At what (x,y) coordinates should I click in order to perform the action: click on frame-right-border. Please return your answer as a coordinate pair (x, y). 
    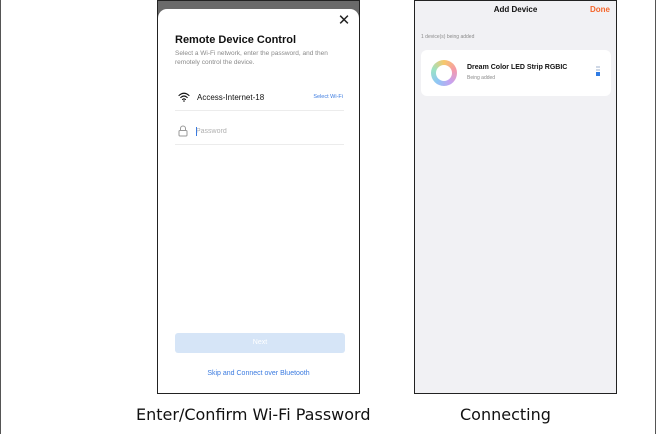
    Looking at the image, I should click on (655, 217).